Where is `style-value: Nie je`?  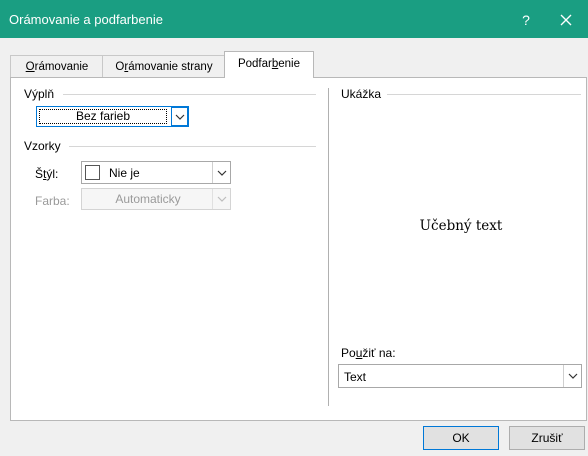 style-value: Nie je is located at coordinates (124, 173).